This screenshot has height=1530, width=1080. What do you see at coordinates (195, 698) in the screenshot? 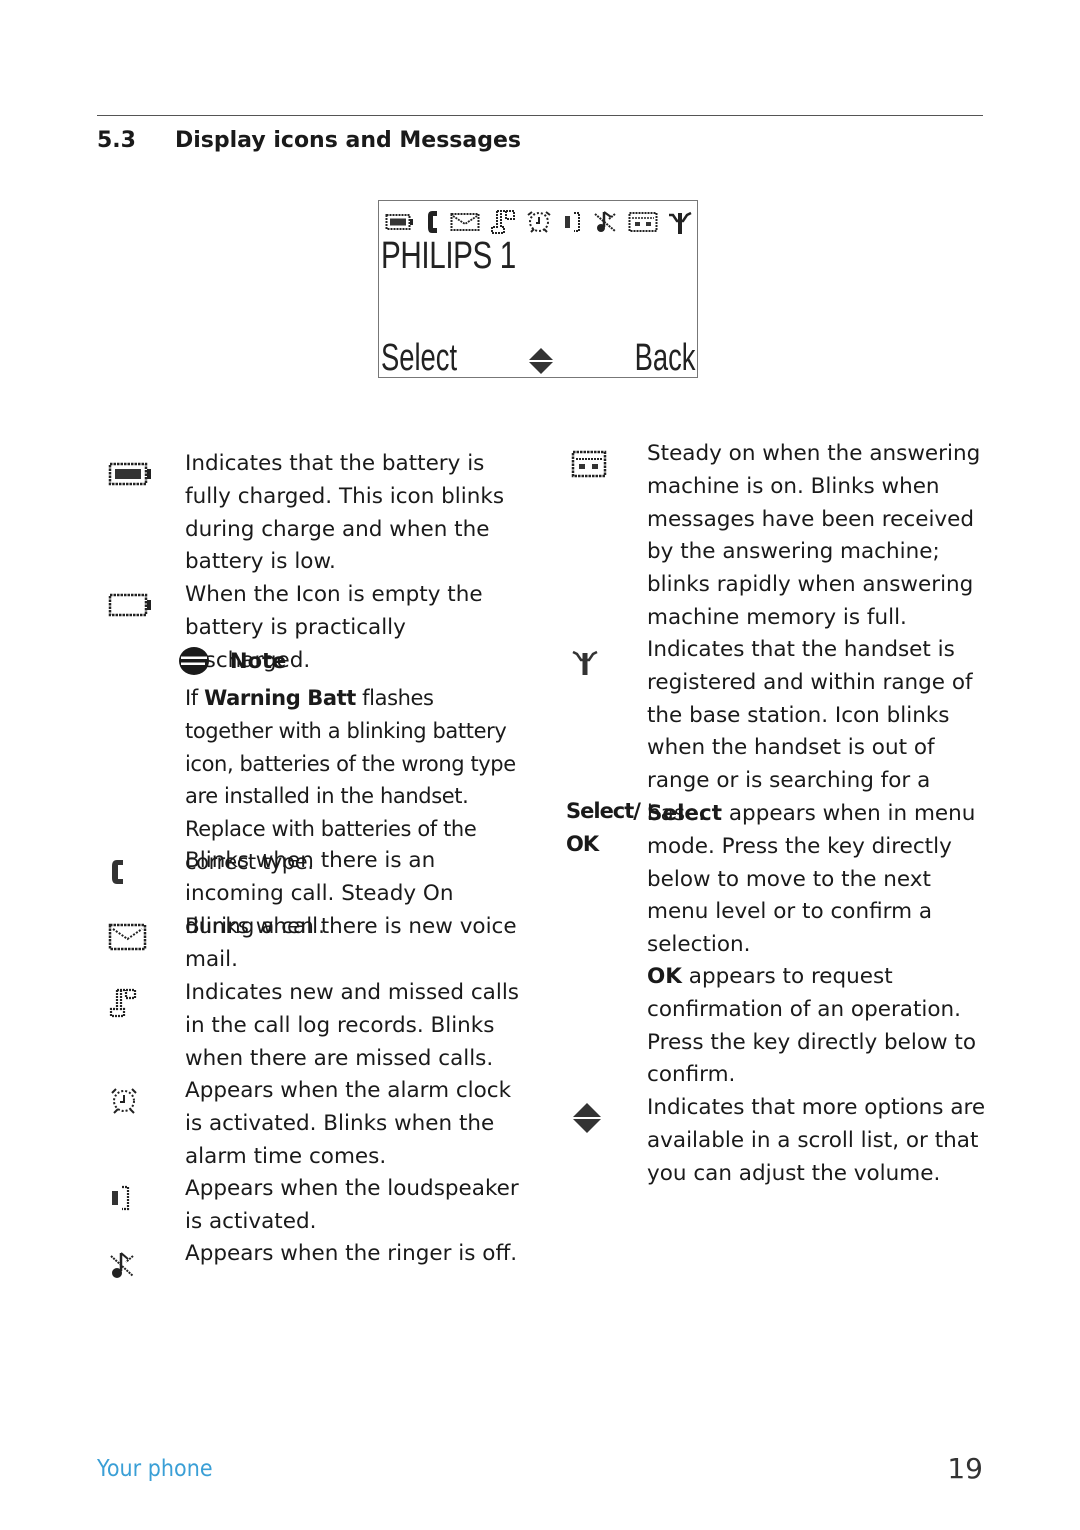
I see `note-prefix: If` at bounding box center [195, 698].